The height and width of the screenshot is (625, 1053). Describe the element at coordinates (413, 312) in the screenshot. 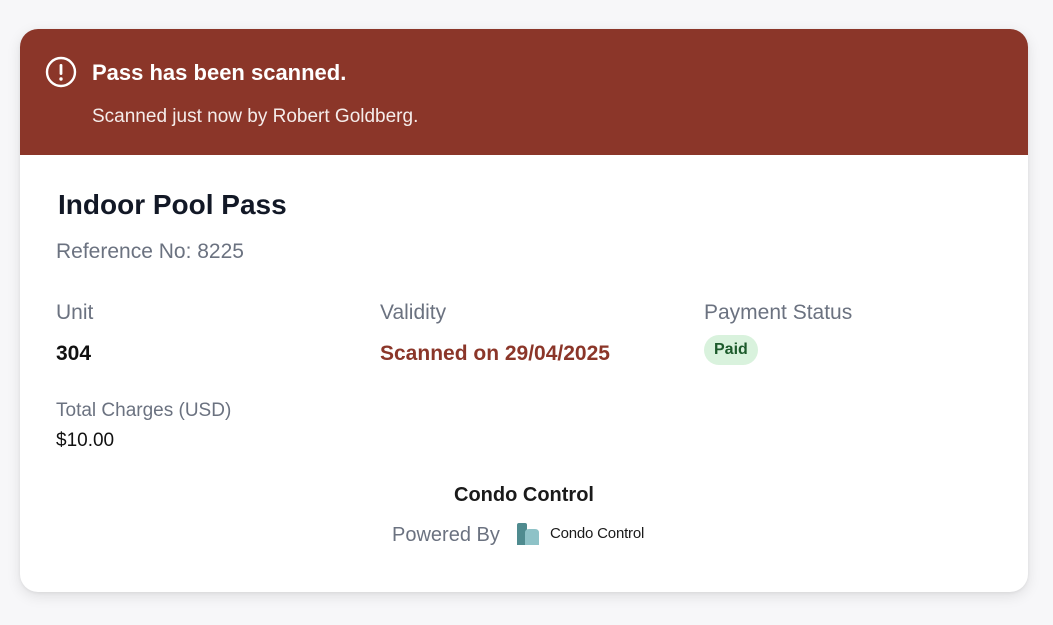

I see `validity-label: Validity` at that location.